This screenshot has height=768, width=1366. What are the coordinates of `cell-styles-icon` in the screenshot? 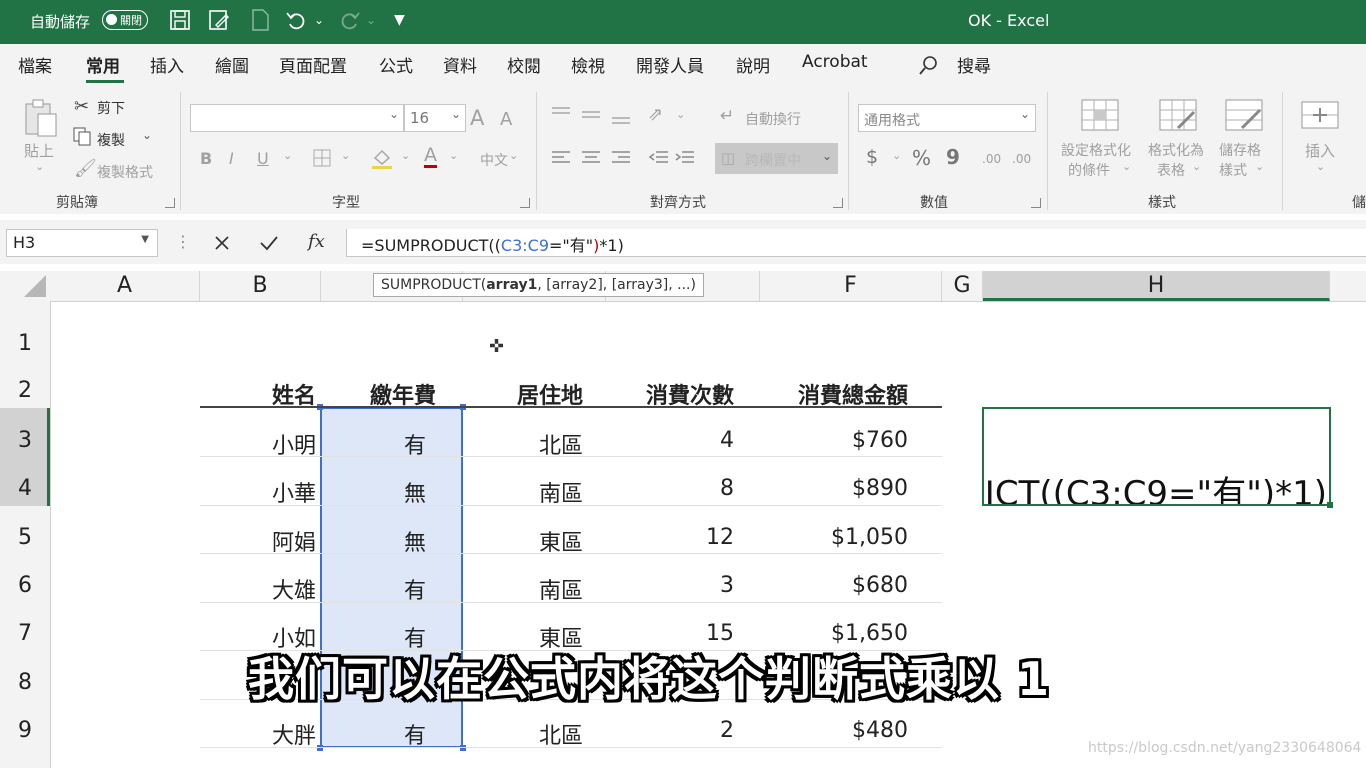 It's located at (1244, 117).